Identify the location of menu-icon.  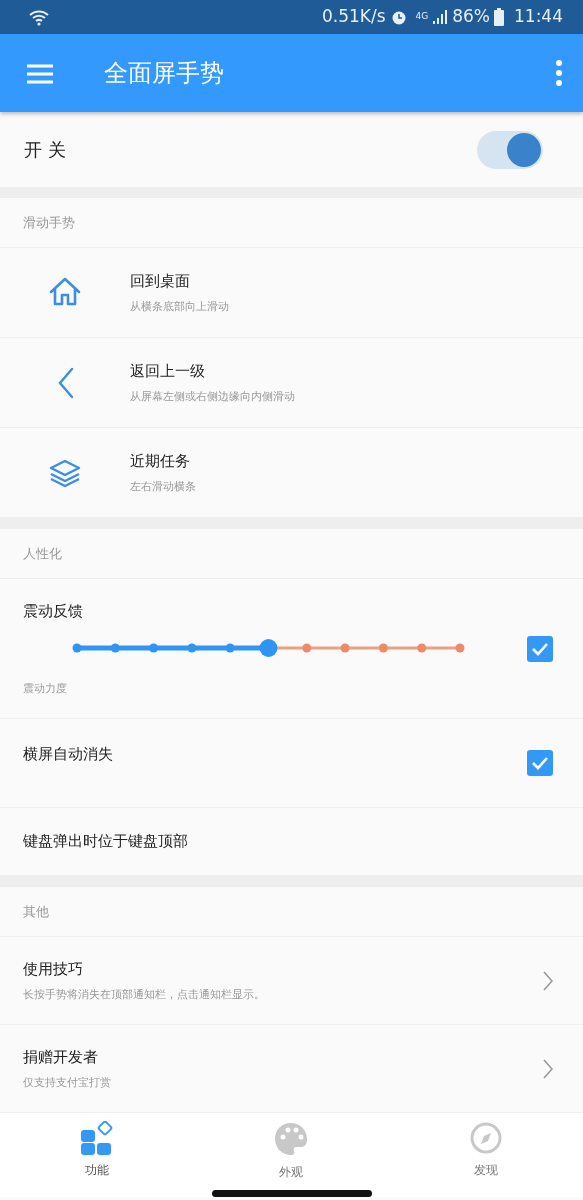
(40, 73).